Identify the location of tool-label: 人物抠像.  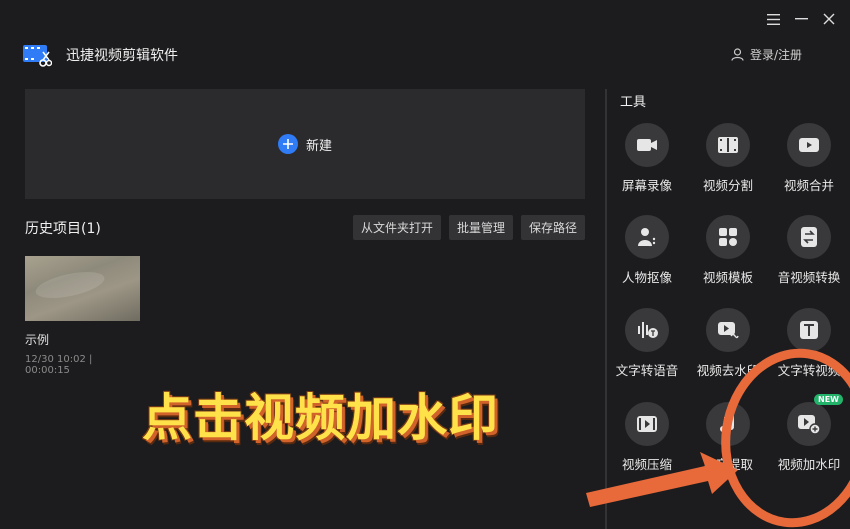
(646, 277).